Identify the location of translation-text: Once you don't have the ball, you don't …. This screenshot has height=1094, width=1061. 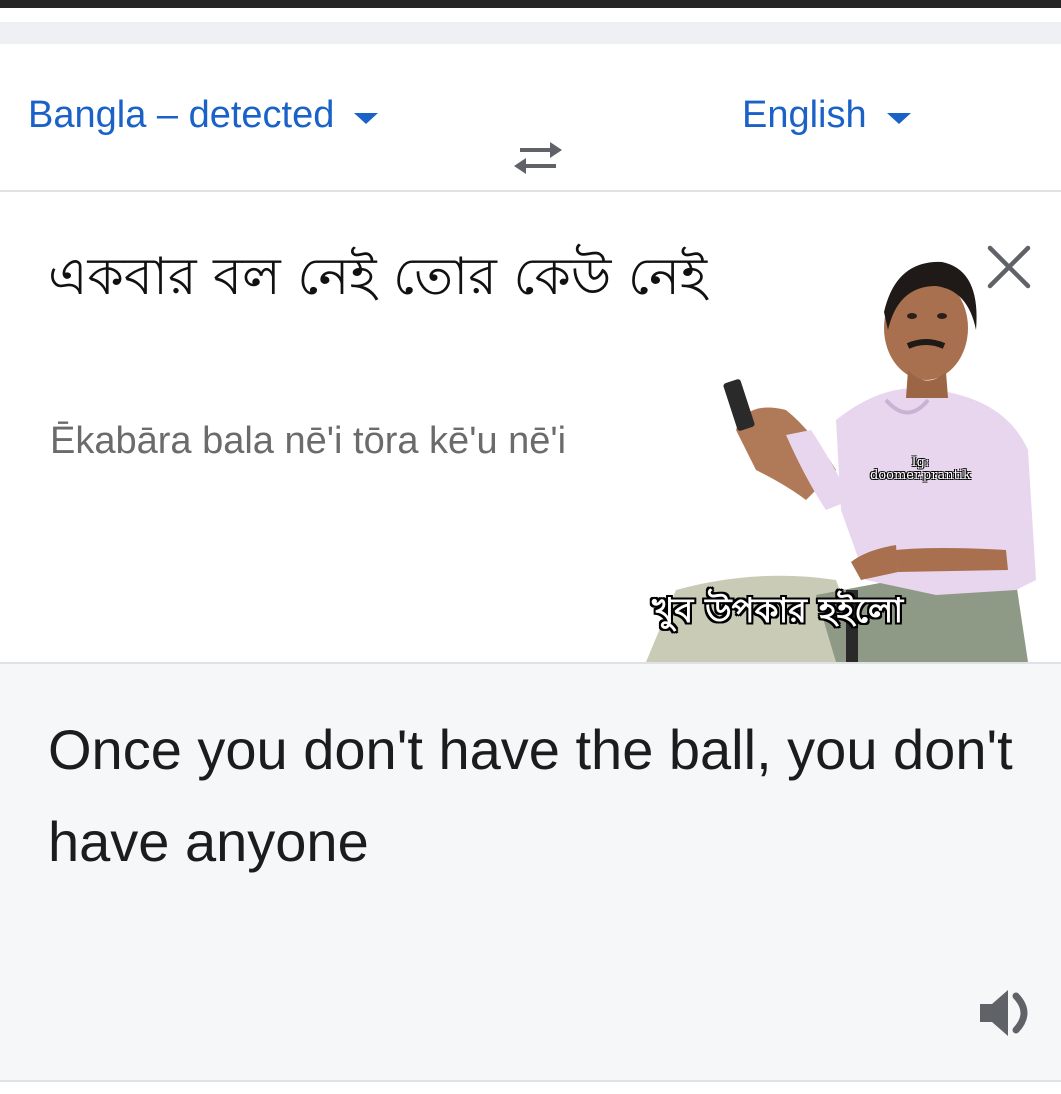
(530, 795).